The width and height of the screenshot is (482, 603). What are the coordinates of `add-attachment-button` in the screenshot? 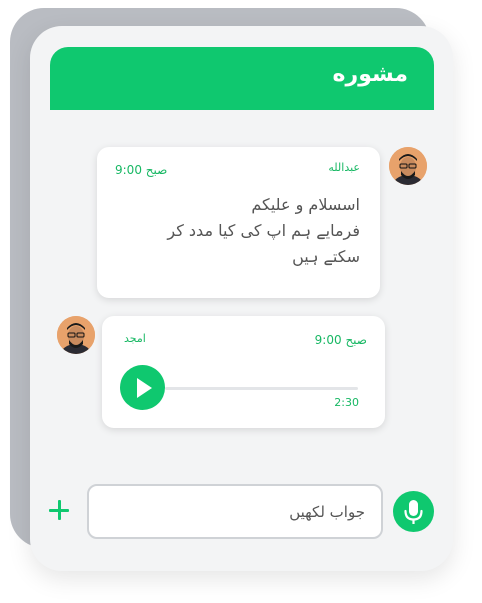 It's located at (59, 510).